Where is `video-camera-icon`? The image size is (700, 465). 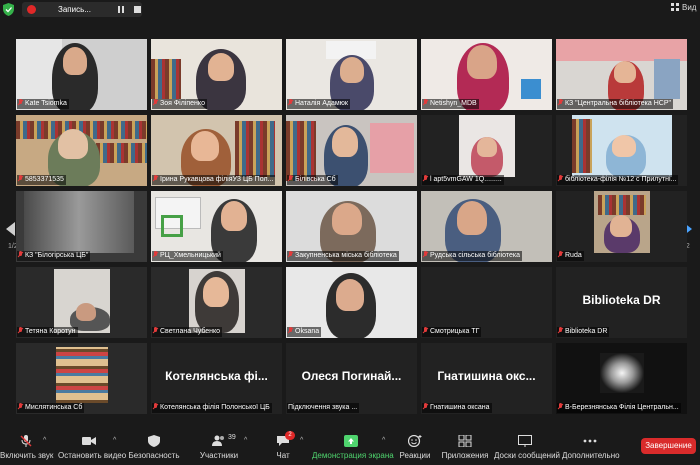 video-camera-icon is located at coordinates (89, 441).